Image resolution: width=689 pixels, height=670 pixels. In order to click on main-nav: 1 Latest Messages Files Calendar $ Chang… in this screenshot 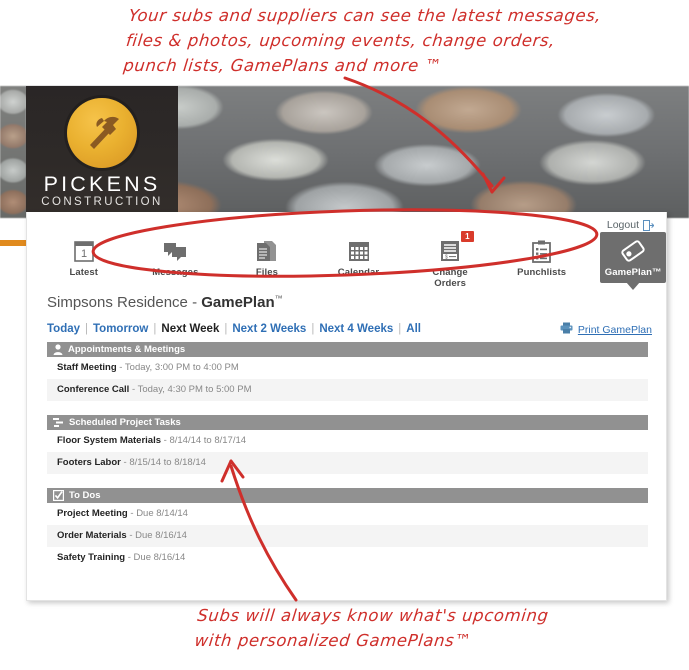, I will do `click(347, 260)`.